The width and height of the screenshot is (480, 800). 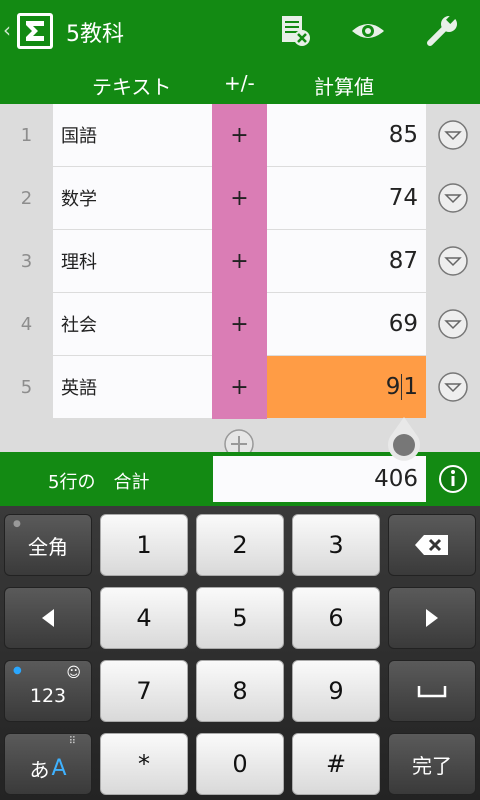 I want to click on key-4: 4, so click(x=144, y=618).